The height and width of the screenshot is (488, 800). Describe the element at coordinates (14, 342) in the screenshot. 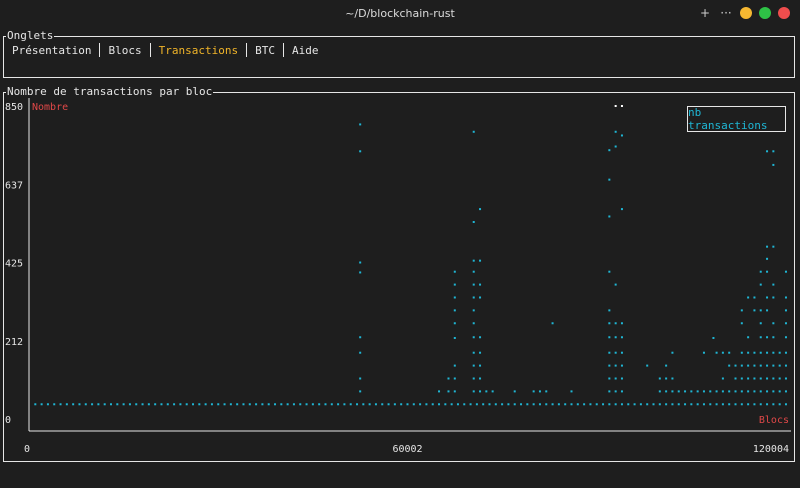

I see `y-tick-label: 212` at that location.